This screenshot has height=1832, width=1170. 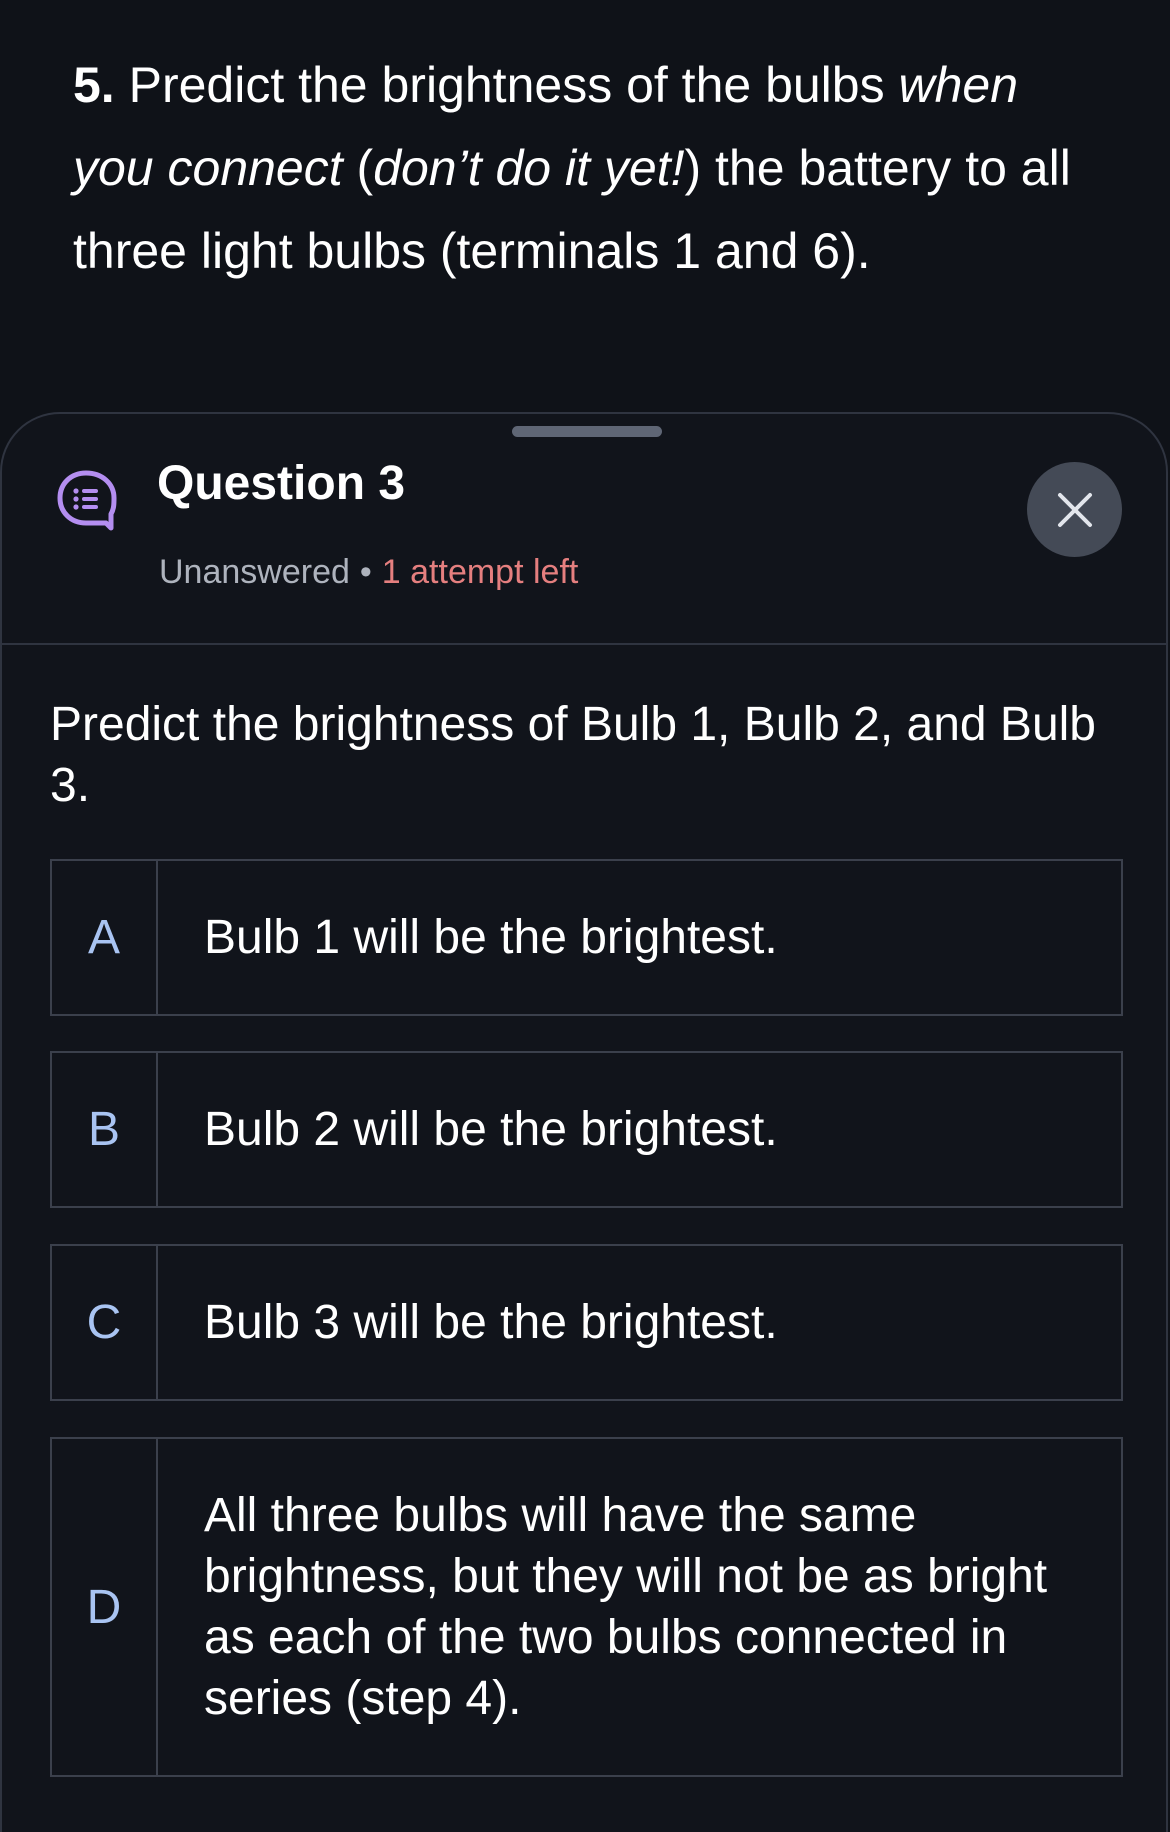 What do you see at coordinates (358, 168) in the screenshot?
I see `instruction-part-2: (` at bounding box center [358, 168].